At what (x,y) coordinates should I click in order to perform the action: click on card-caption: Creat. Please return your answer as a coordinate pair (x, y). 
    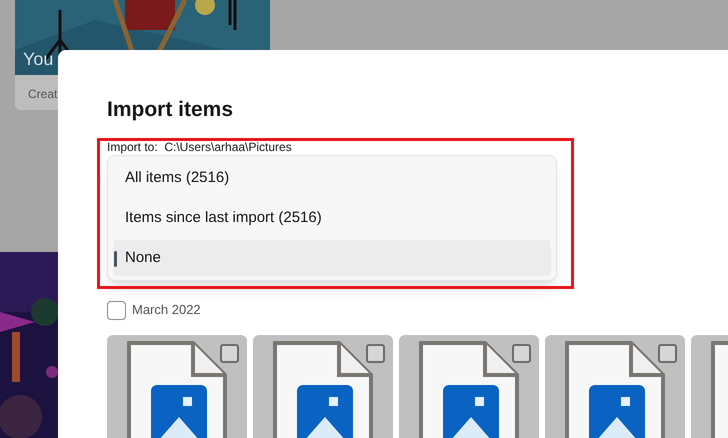
    Looking at the image, I should click on (43, 94).